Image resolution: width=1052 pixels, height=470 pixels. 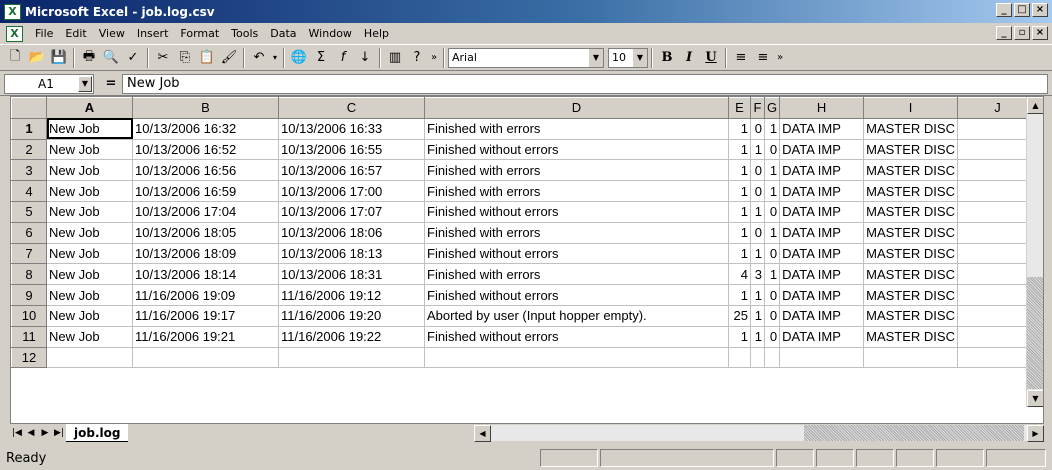 I want to click on row-header: 2, so click(x=29, y=149).